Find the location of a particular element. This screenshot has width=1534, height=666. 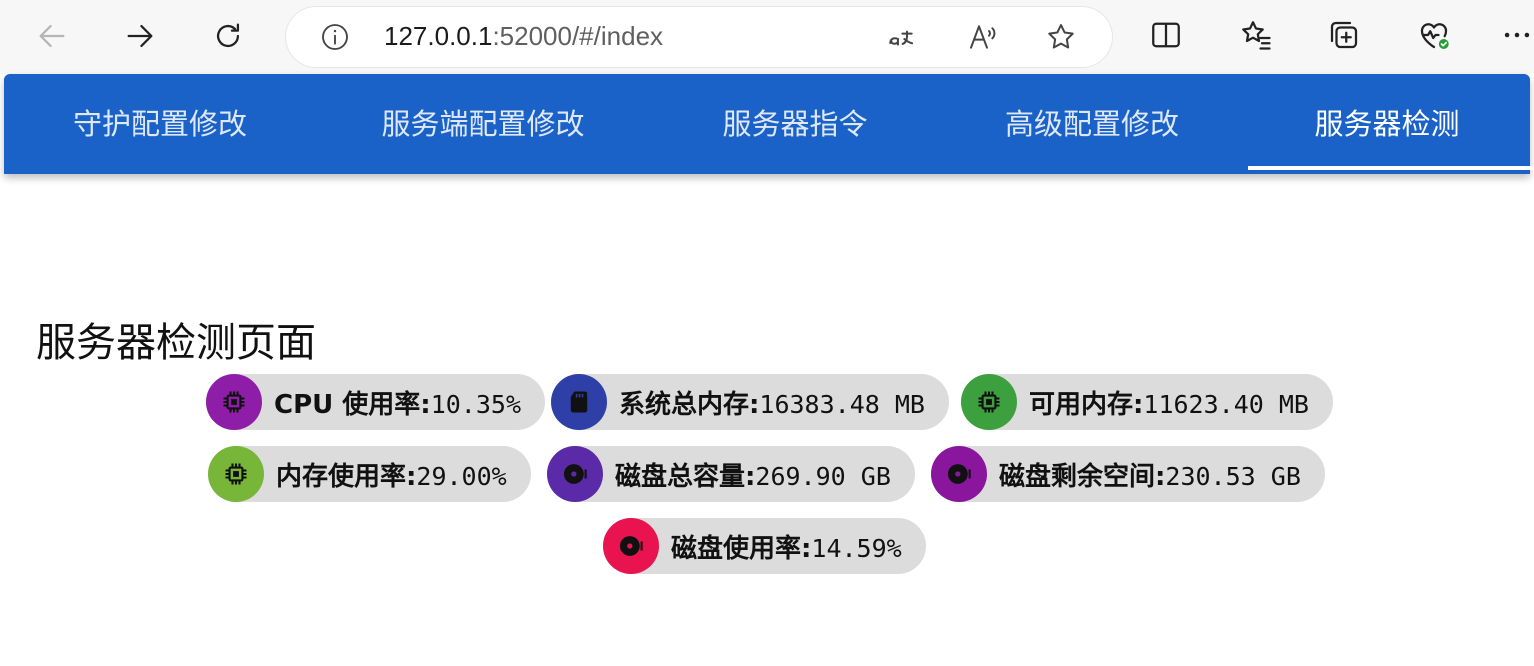

read-aloud-button is located at coordinates (983, 37).